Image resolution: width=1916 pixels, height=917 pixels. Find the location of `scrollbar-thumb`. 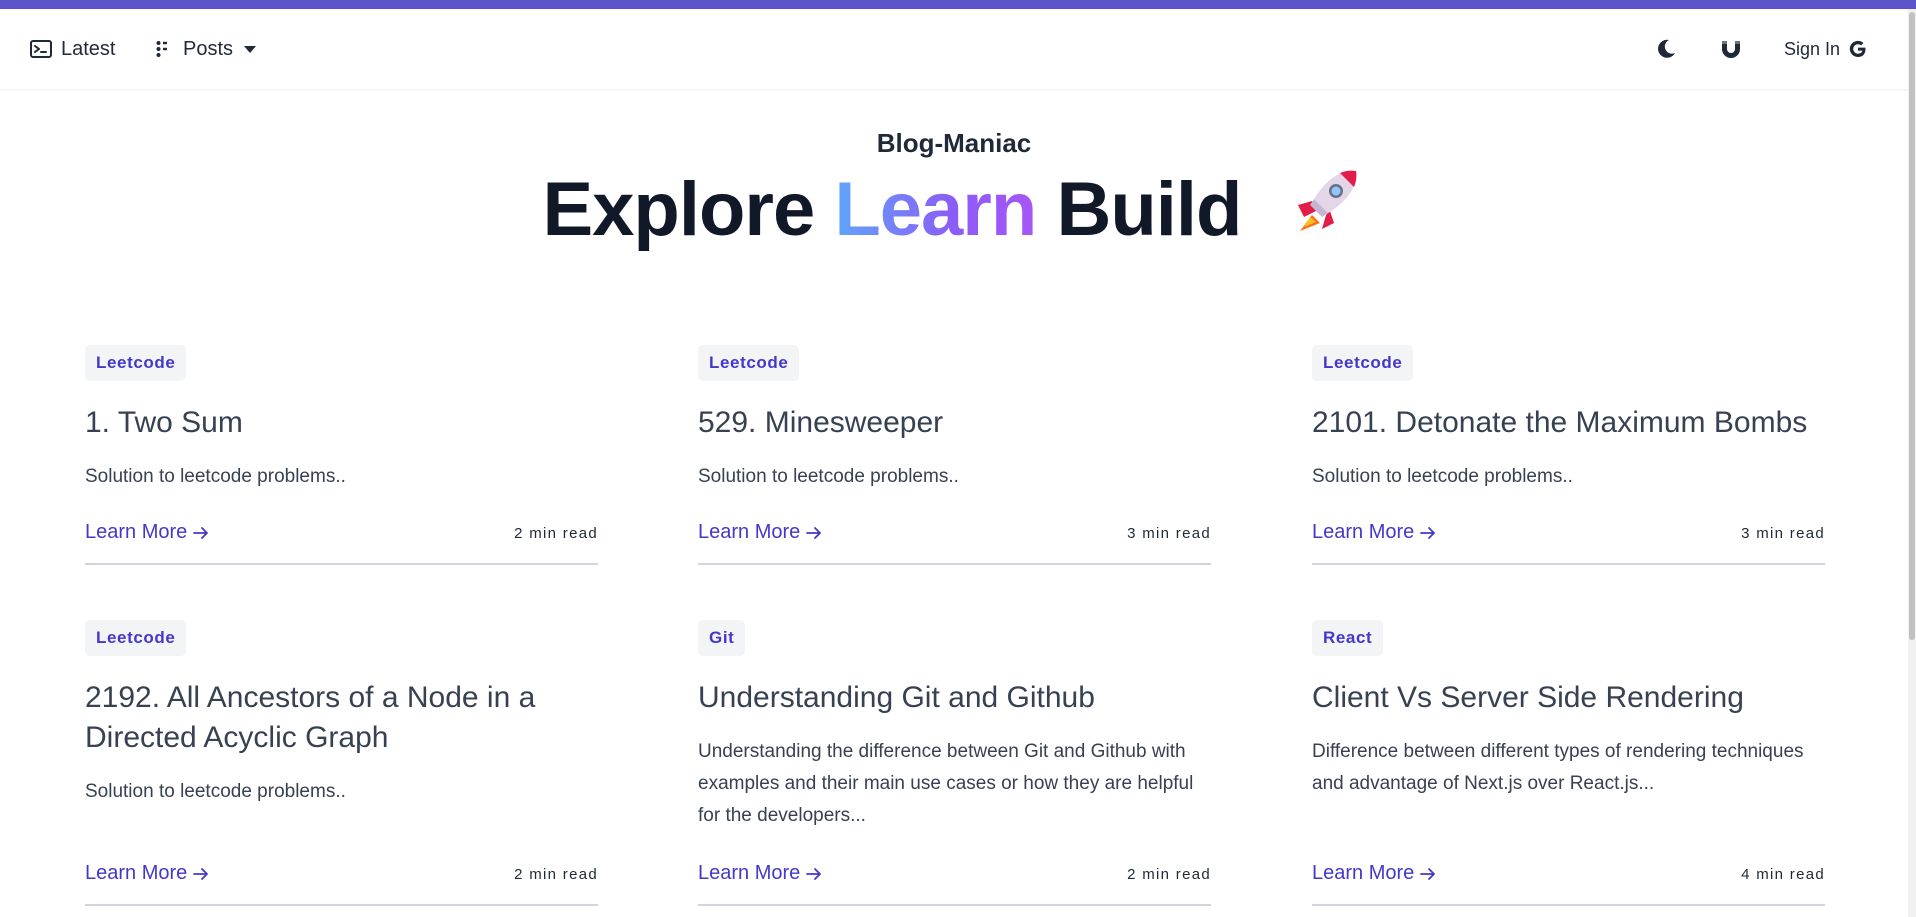

scrollbar-thumb is located at coordinates (1912, 326).